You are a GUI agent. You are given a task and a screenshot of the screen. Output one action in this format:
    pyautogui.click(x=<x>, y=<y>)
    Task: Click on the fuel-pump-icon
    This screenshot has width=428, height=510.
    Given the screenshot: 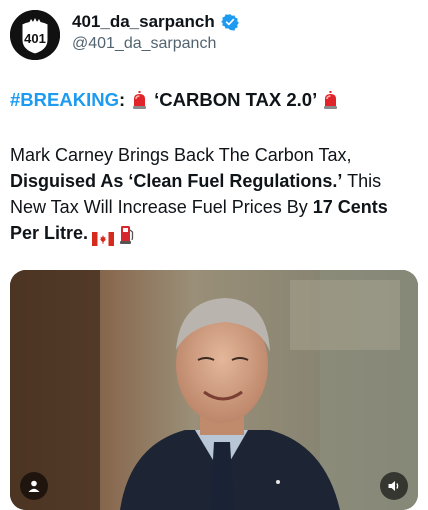 What is the action you would take?
    pyautogui.click(x=127, y=234)
    